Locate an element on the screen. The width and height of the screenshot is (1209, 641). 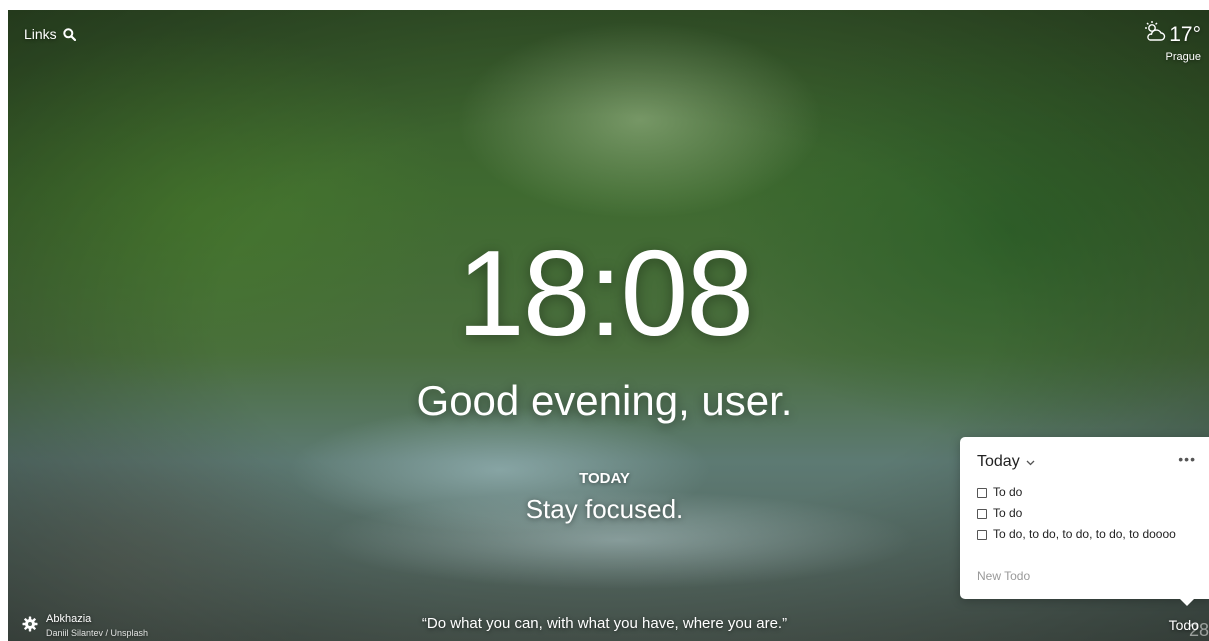
todo-list-selector: Today is located at coordinates (1006, 462).